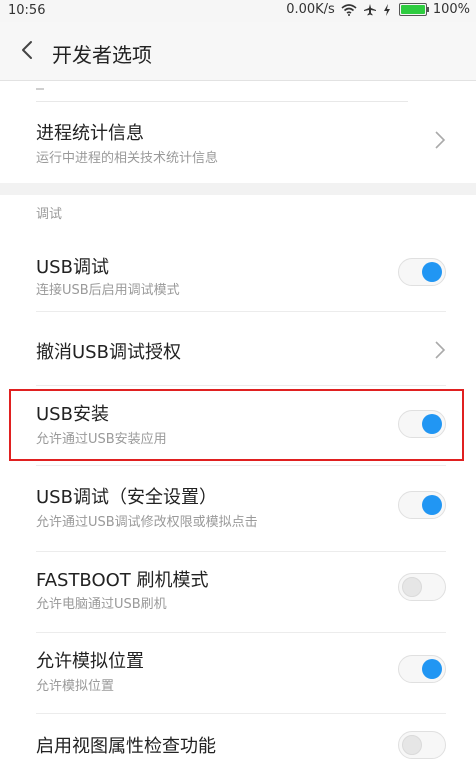 This screenshot has height=762, width=476. Describe the element at coordinates (238, 592) in the screenshot. I see `list-item-fastboot: FASTBOOT 刷机模式 允许电脑通过USB刷机` at that location.